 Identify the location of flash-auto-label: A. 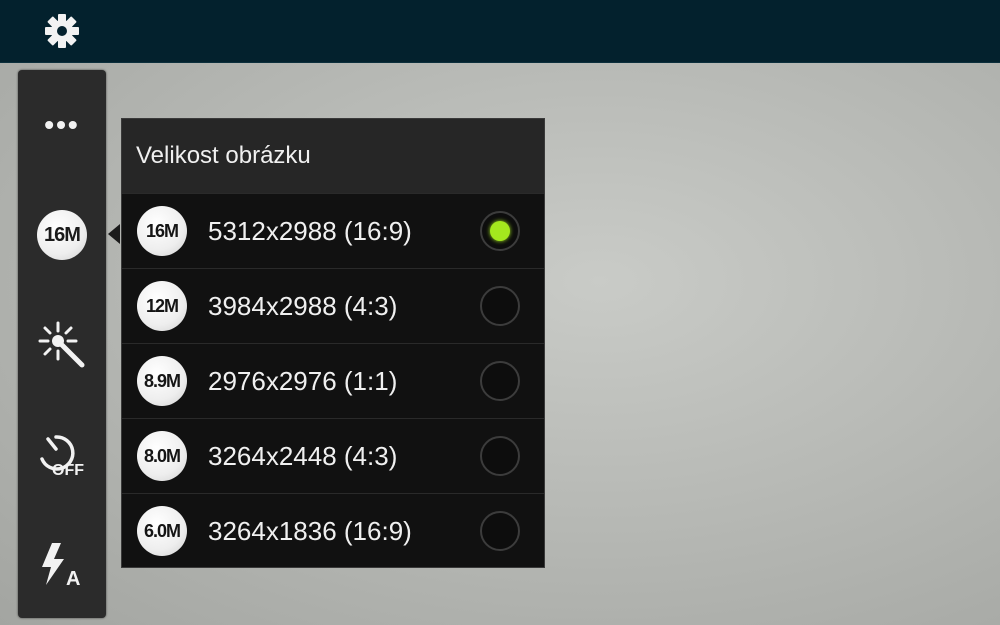
(73, 579).